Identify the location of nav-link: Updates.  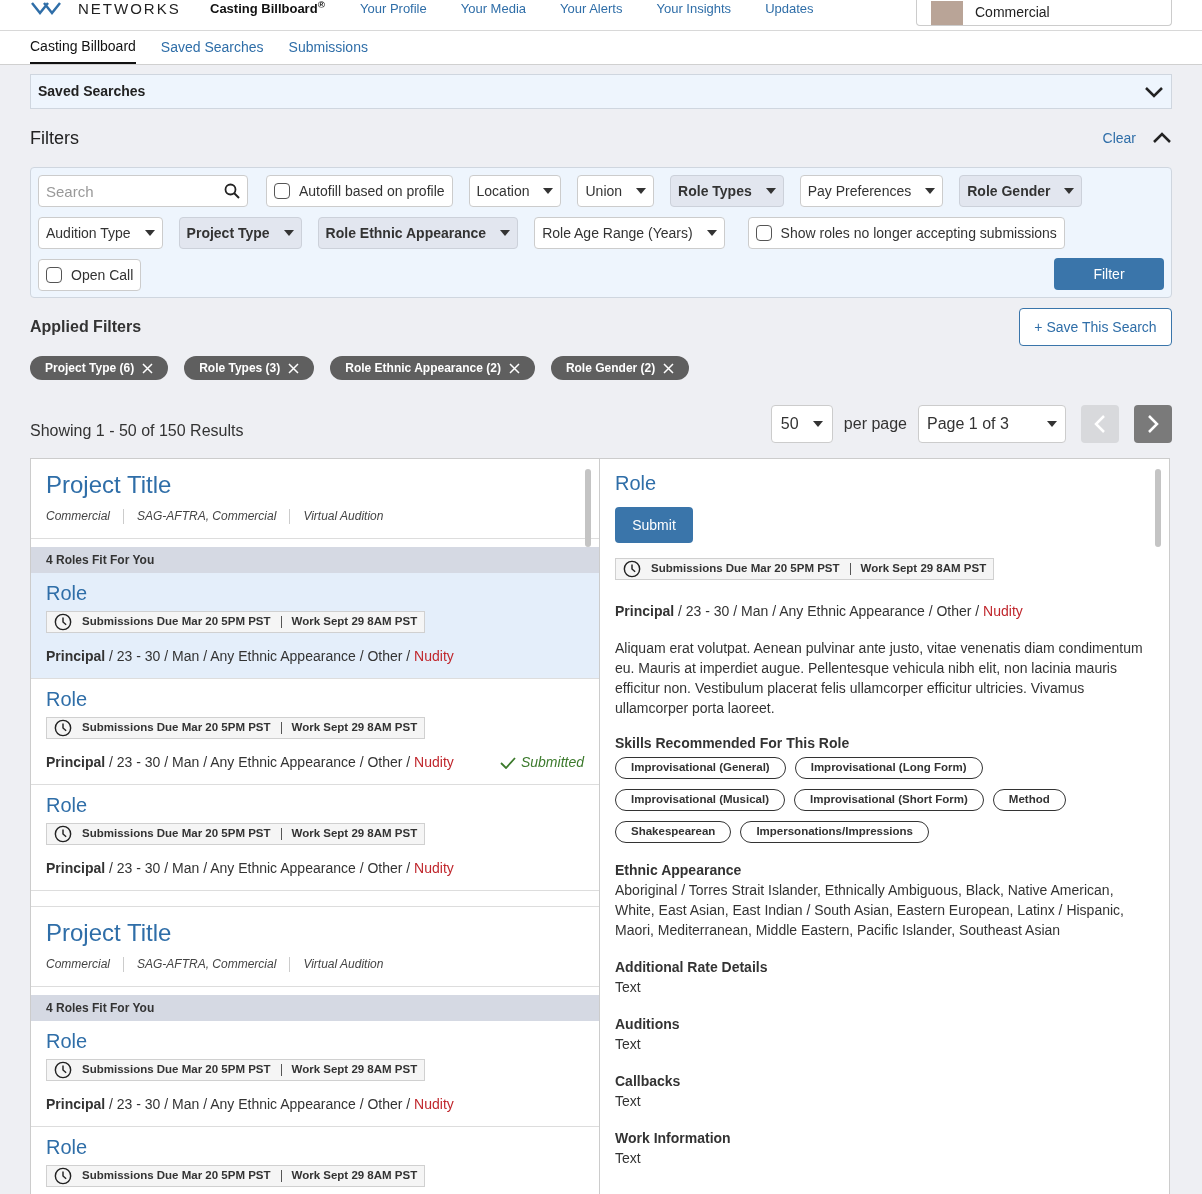
(789, 9).